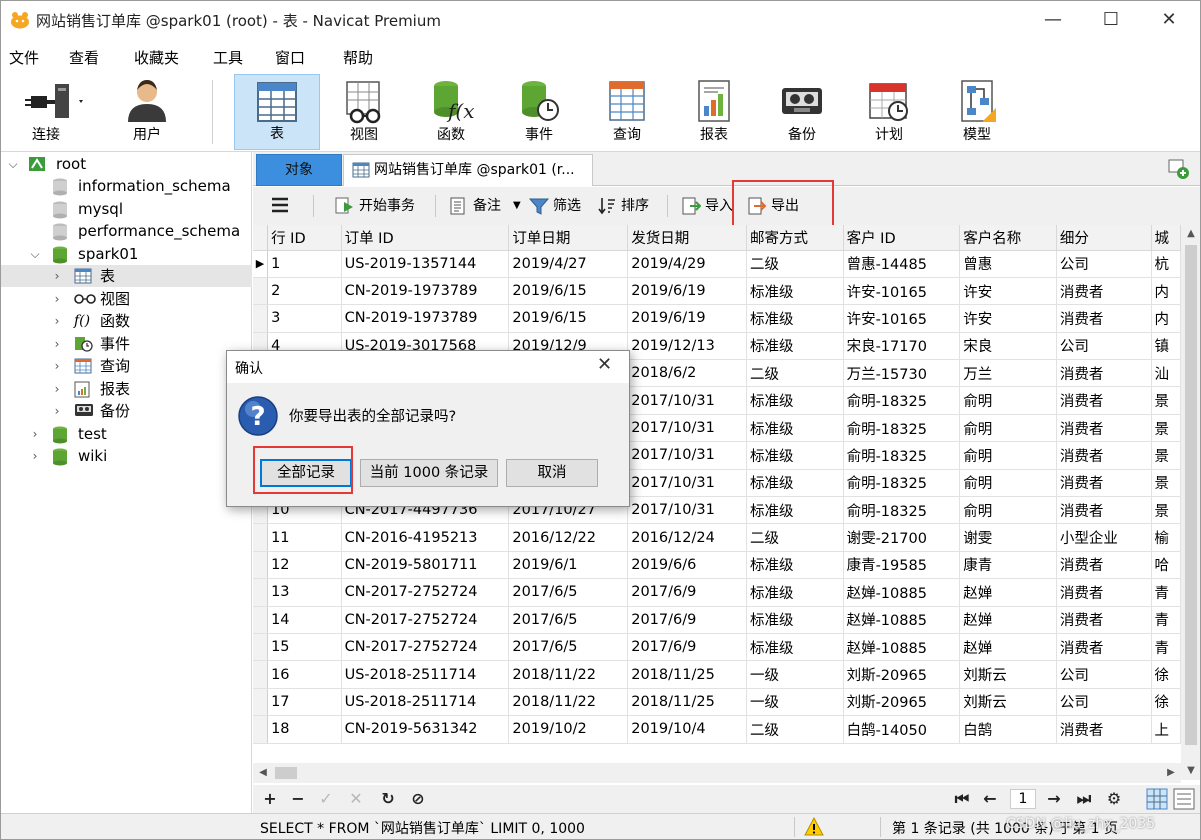 Image resolution: width=1201 pixels, height=840 pixels. Describe the element at coordinates (902, 346) in the screenshot. I see `table-cell: 宋良-17170` at that location.